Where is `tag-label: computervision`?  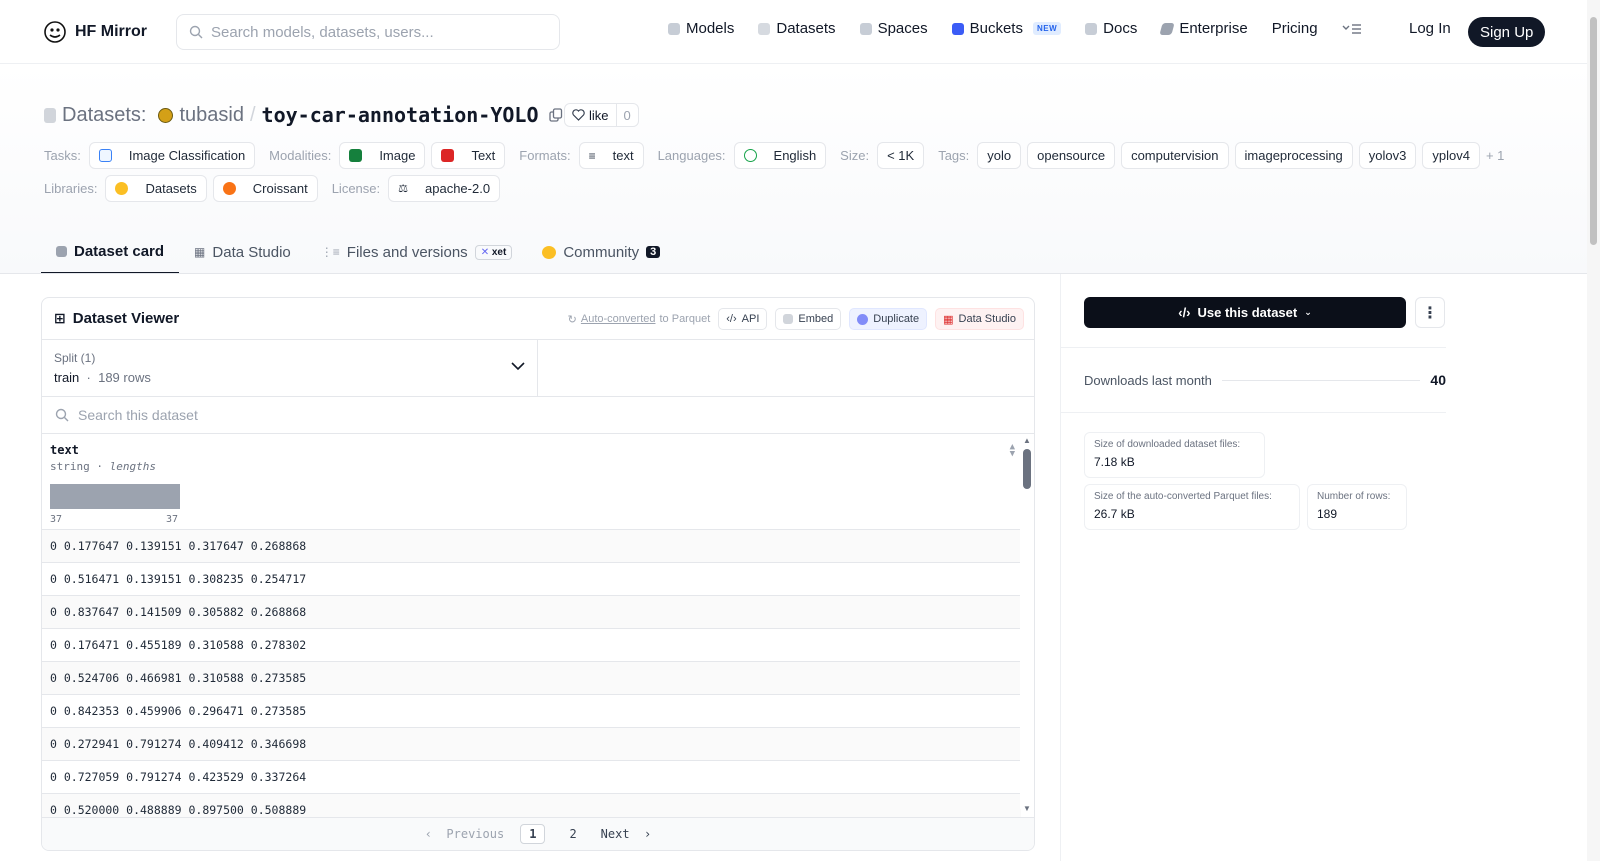 tag-label: computervision is located at coordinates (1175, 155).